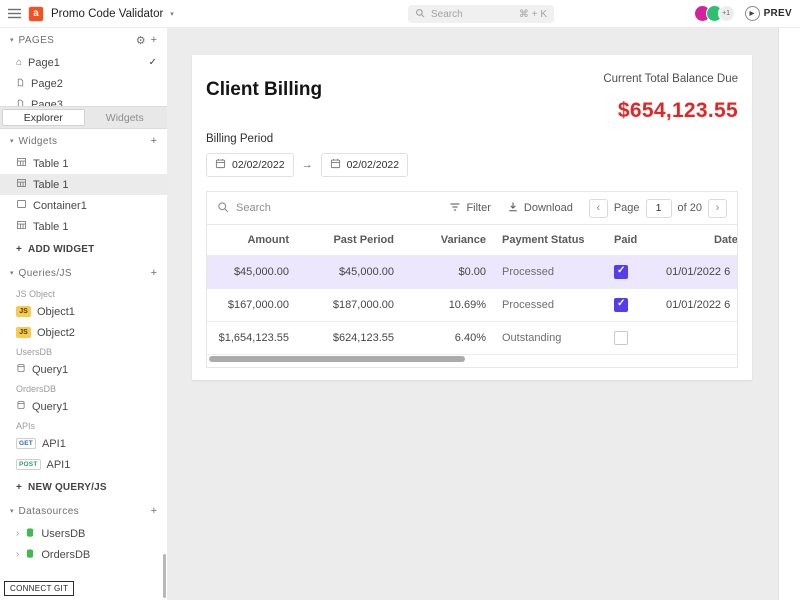 This screenshot has width=800, height=600. What do you see at coordinates (39, 588) in the screenshot?
I see `connect-git-button: CONNECT GIT` at bounding box center [39, 588].